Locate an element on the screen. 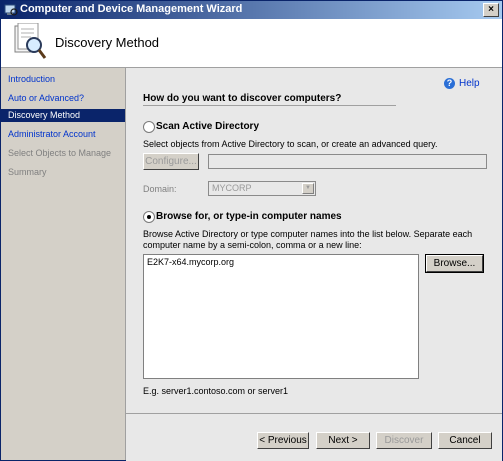  domain-combobox: MYCORP ▼ is located at coordinates (262, 188).